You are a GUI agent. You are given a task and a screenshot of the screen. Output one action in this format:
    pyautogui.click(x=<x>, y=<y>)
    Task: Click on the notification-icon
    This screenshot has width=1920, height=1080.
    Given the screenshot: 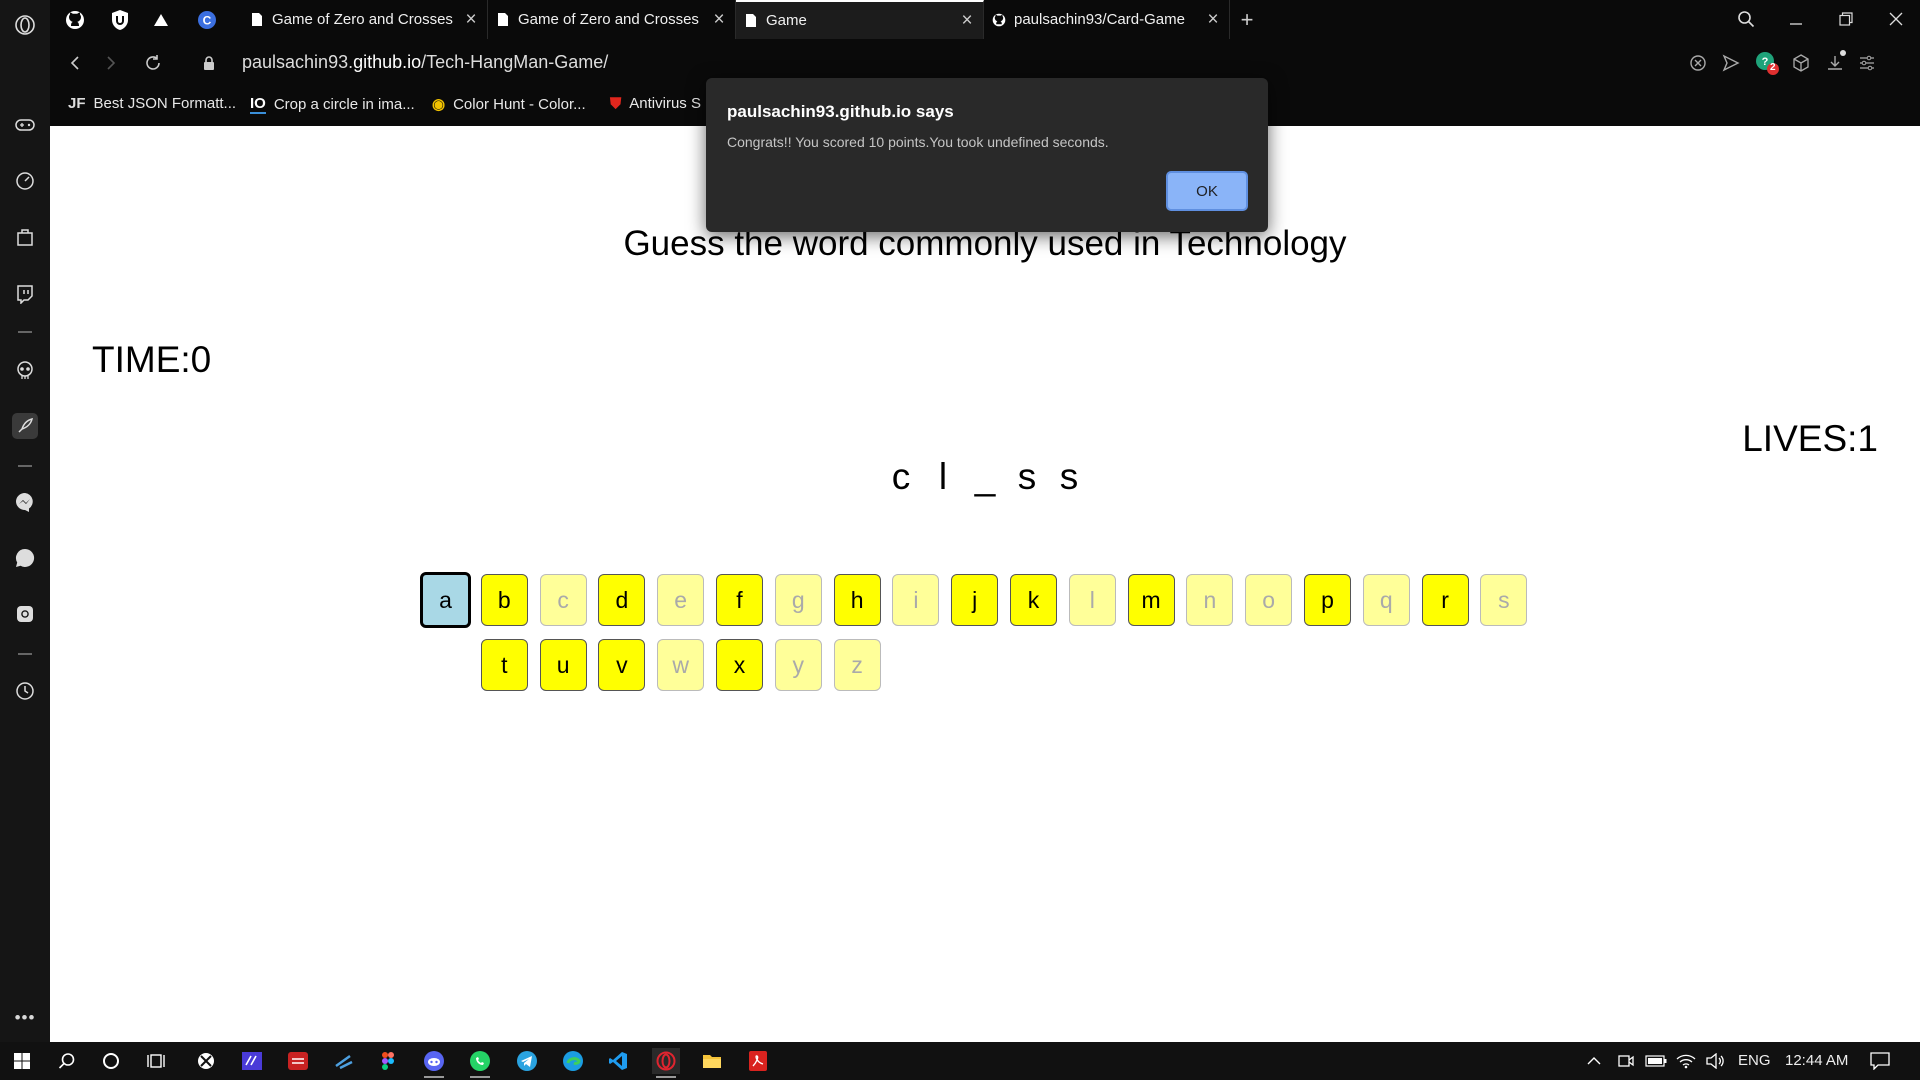 What is the action you would take?
    pyautogui.click(x=1880, y=1061)
    